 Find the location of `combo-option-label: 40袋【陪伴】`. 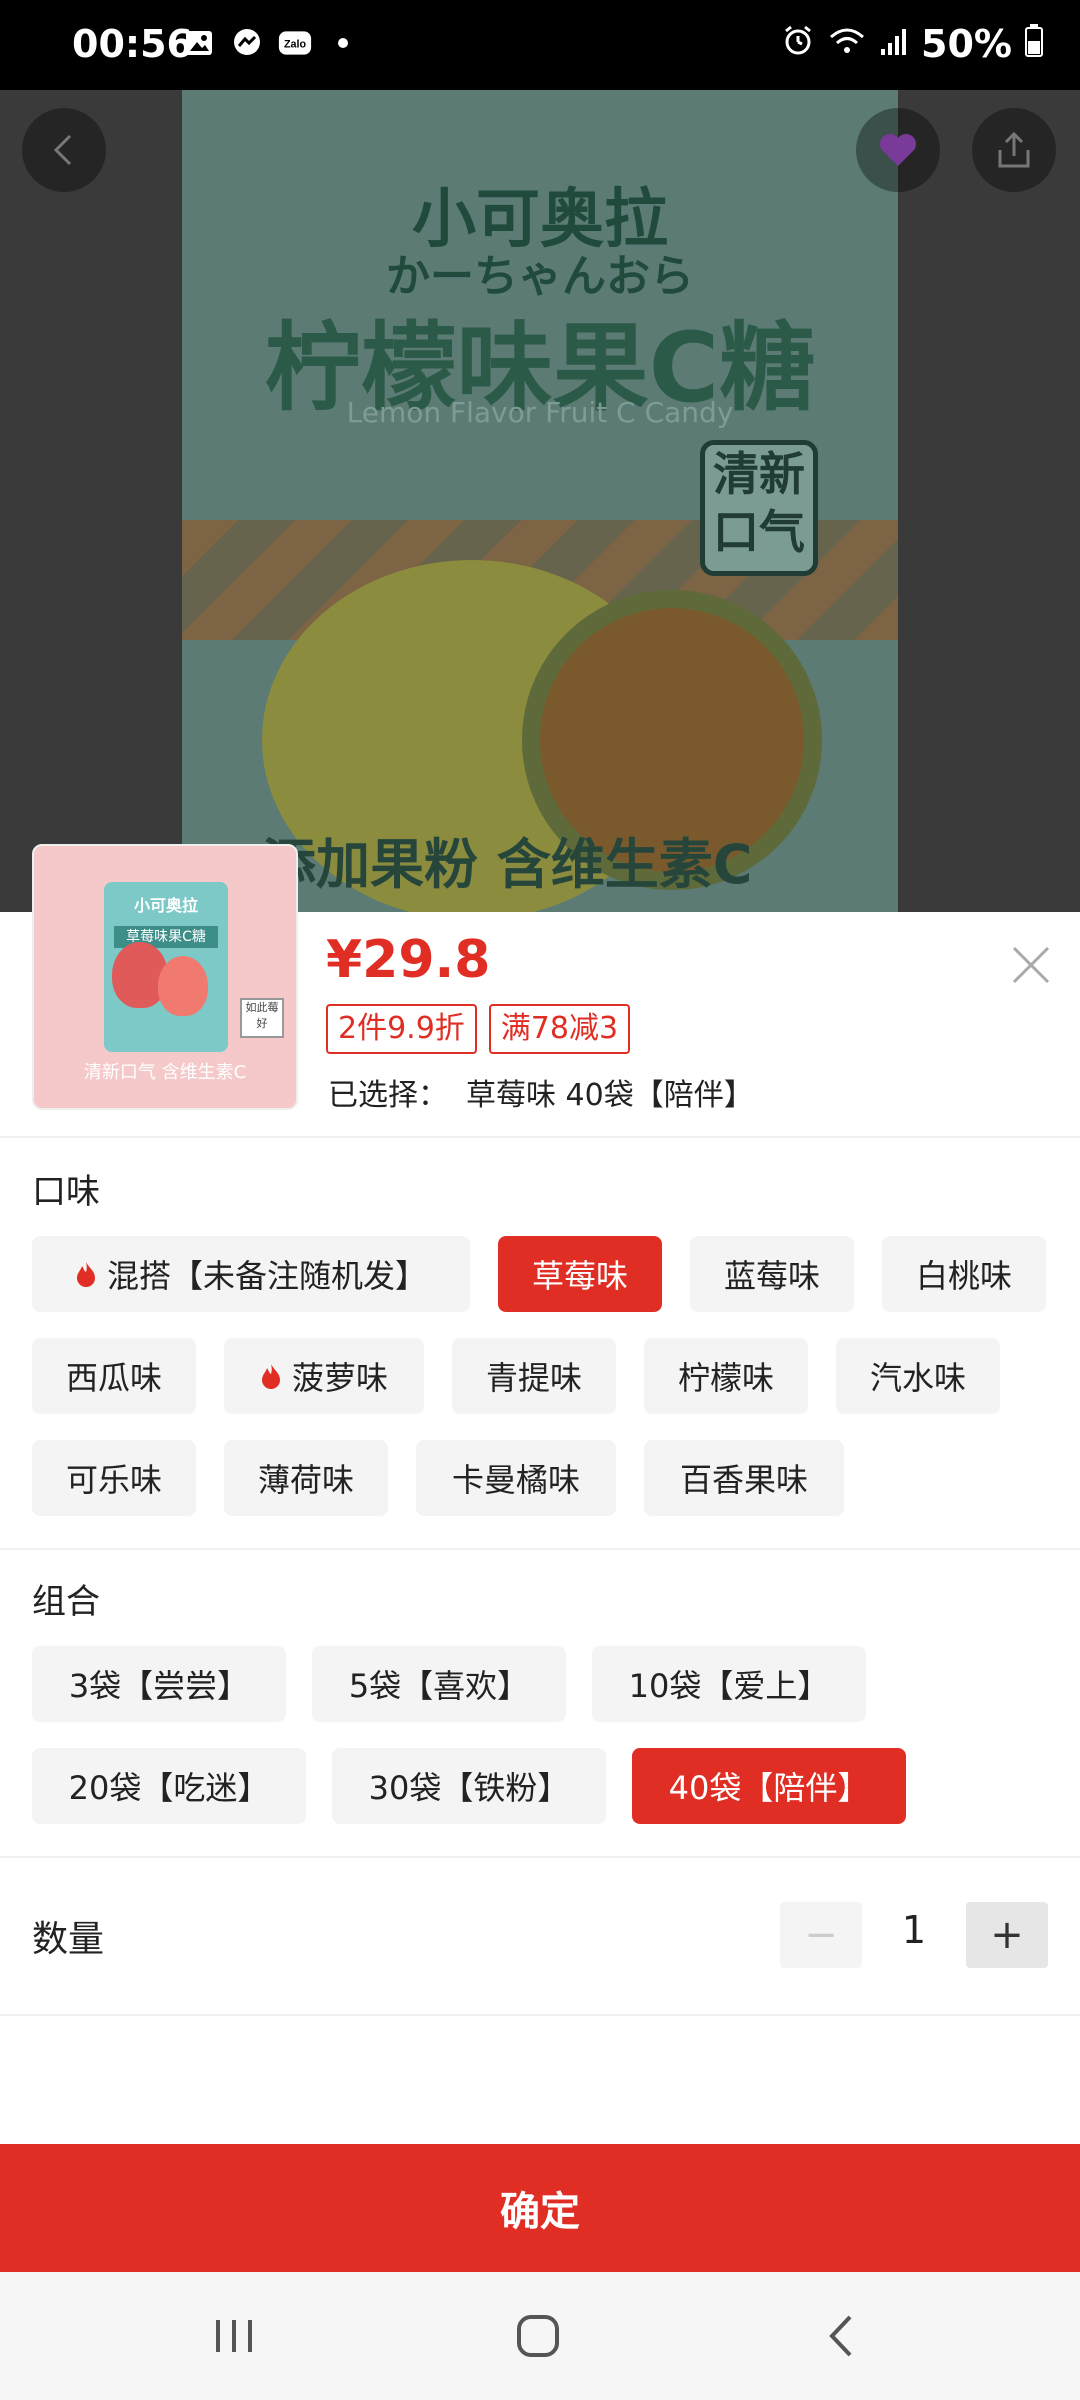

combo-option-label: 40袋【陪伴】 is located at coordinates (769, 1788).